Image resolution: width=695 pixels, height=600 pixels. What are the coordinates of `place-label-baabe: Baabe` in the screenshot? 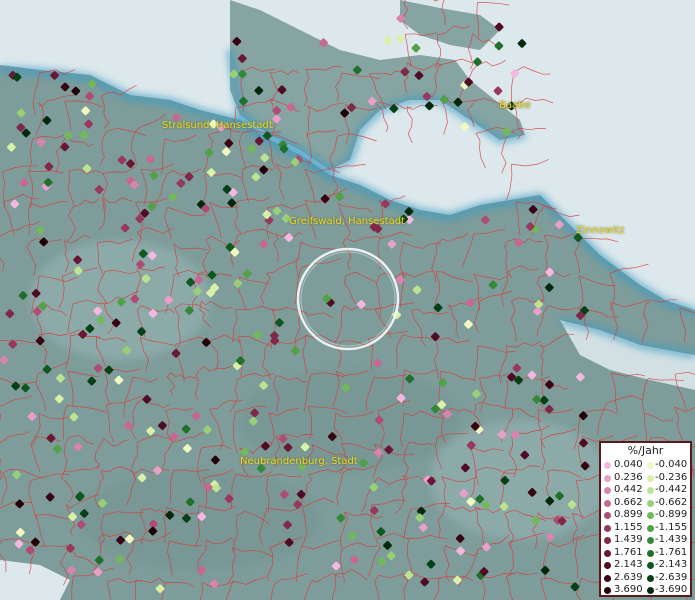 It's located at (515, 105).